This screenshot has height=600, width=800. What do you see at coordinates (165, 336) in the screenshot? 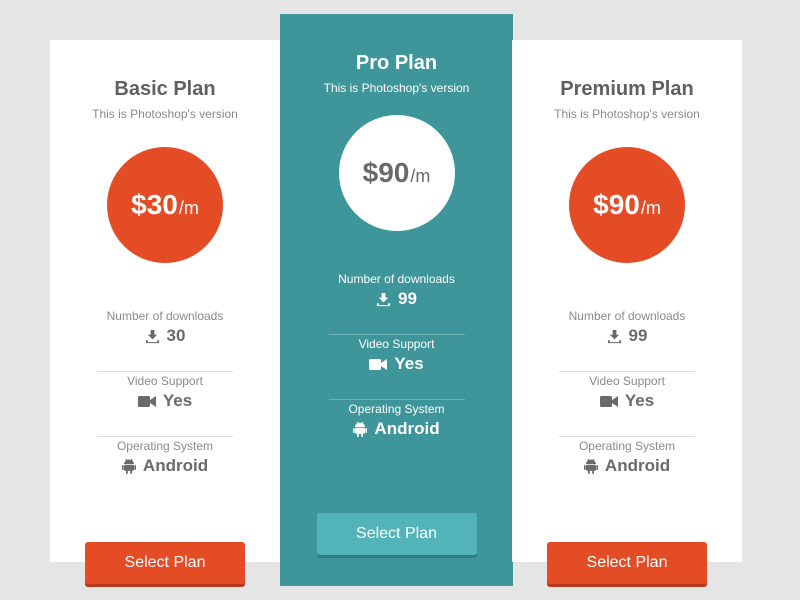
I see `feature-value-row: 30` at bounding box center [165, 336].